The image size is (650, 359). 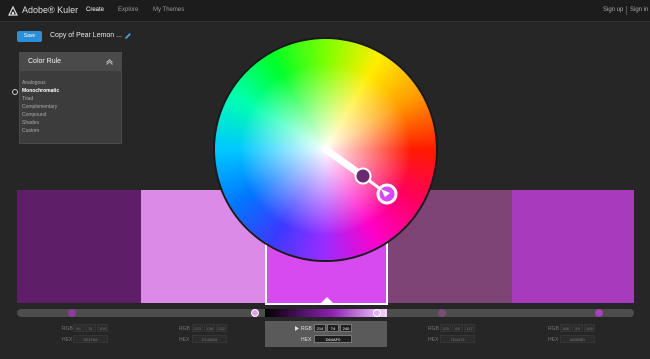 I want to click on kuler-logo-icon, so click(x=13, y=11).